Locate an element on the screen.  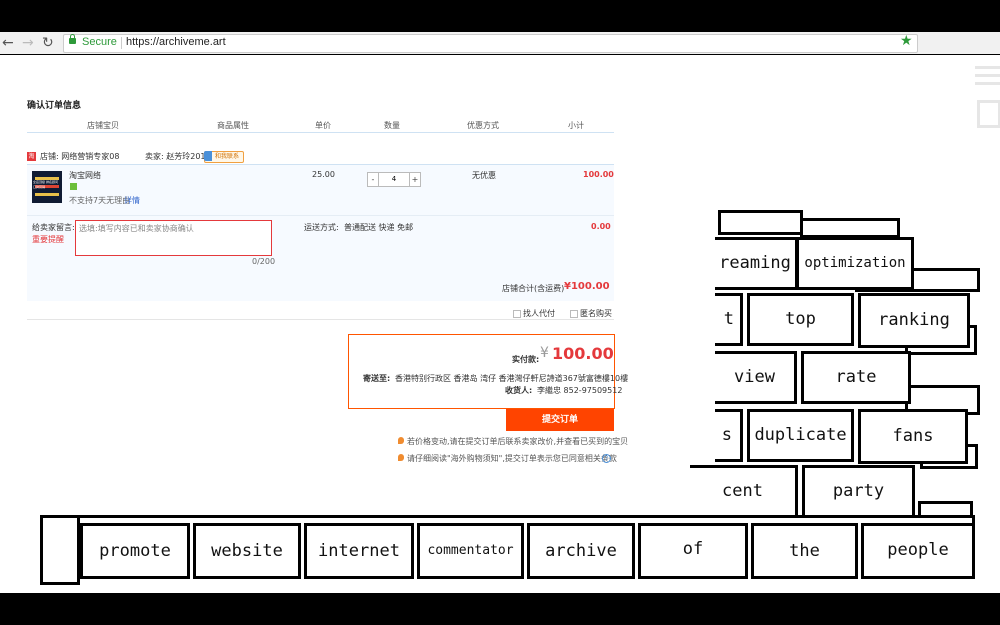
brick-side is located at coordinates (60, 550).